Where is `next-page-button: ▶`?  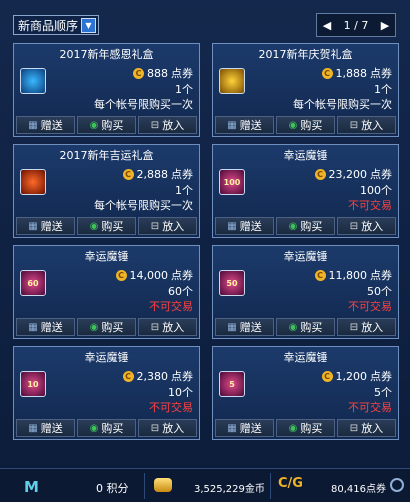 next-page-button: ▶ is located at coordinates (385, 25).